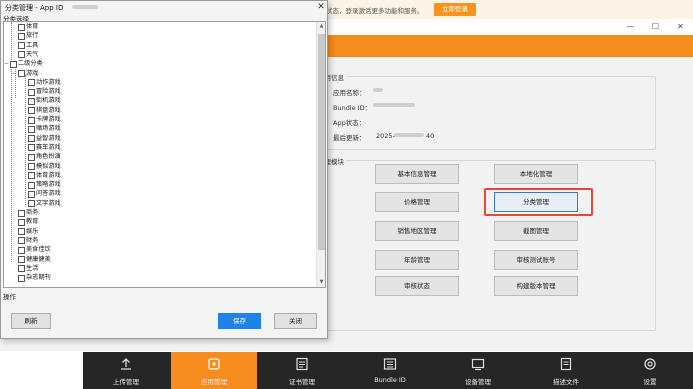 The width and height of the screenshot is (693, 389). I want to click on maximize-button: ☐, so click(655, 27).